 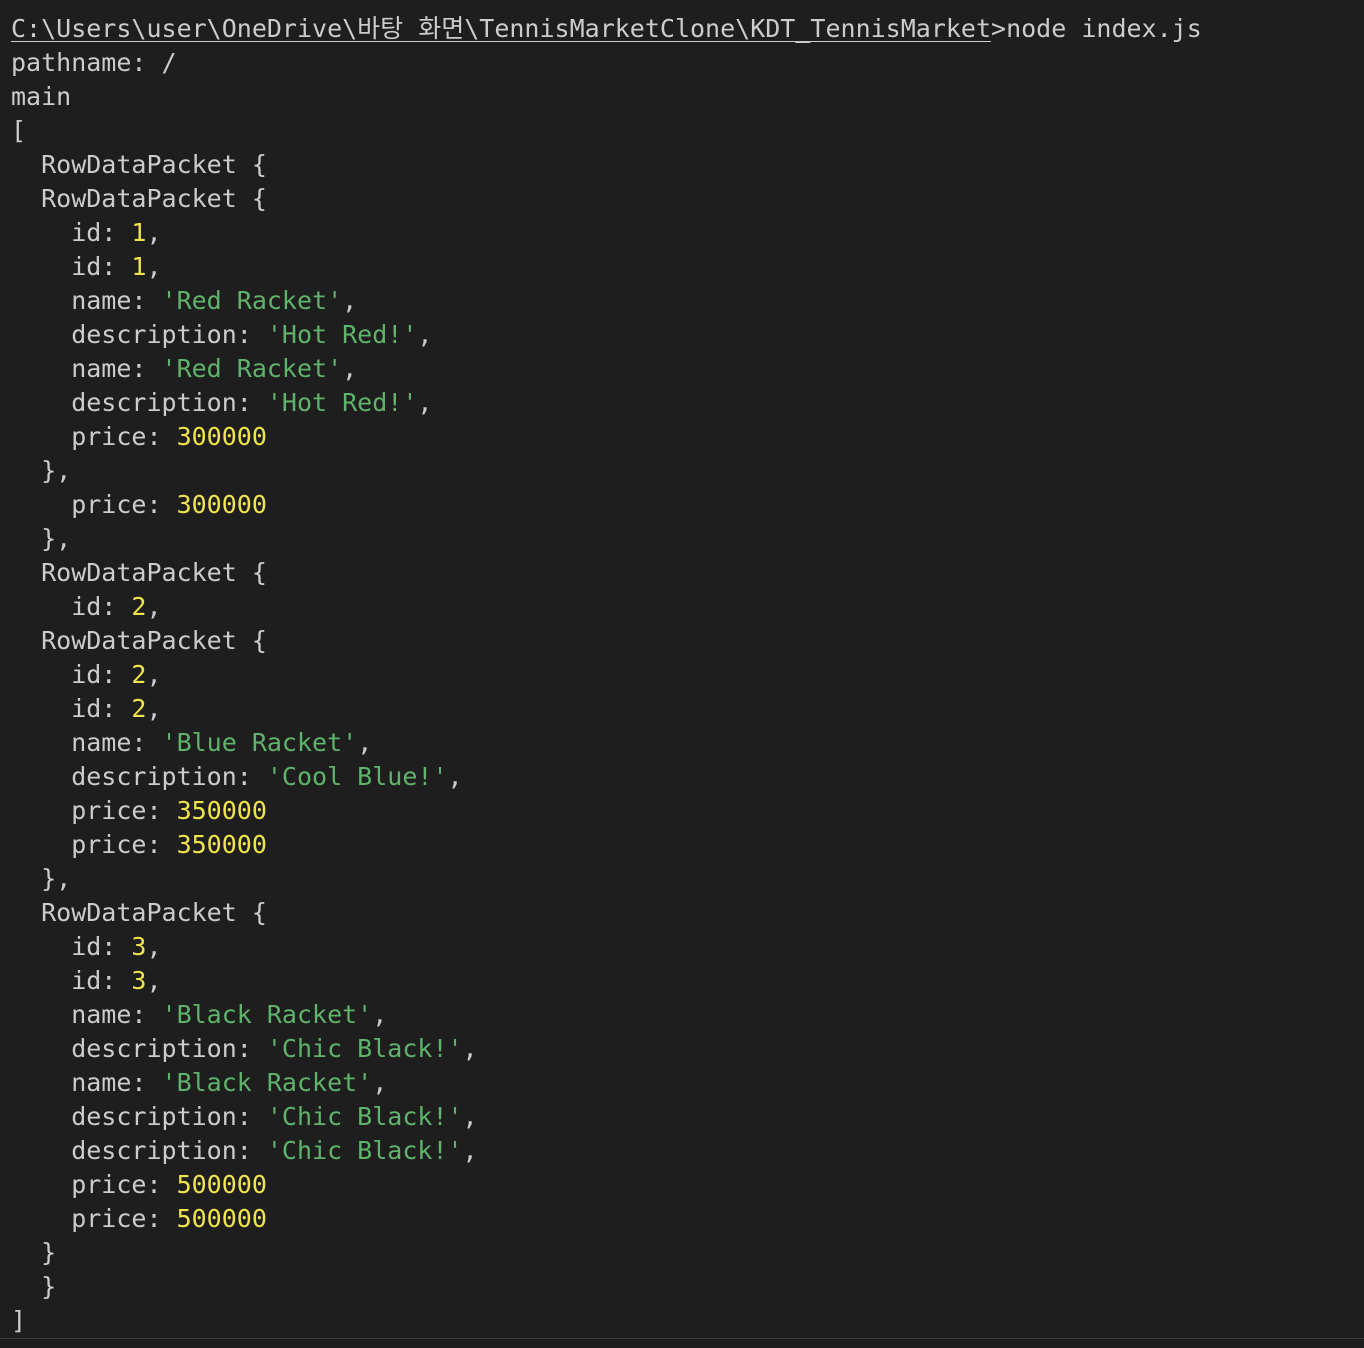 What do you see at coordinates (221, 436) in the screenshot?
I see `number-value: 300000` at bounding box center [221, 436].